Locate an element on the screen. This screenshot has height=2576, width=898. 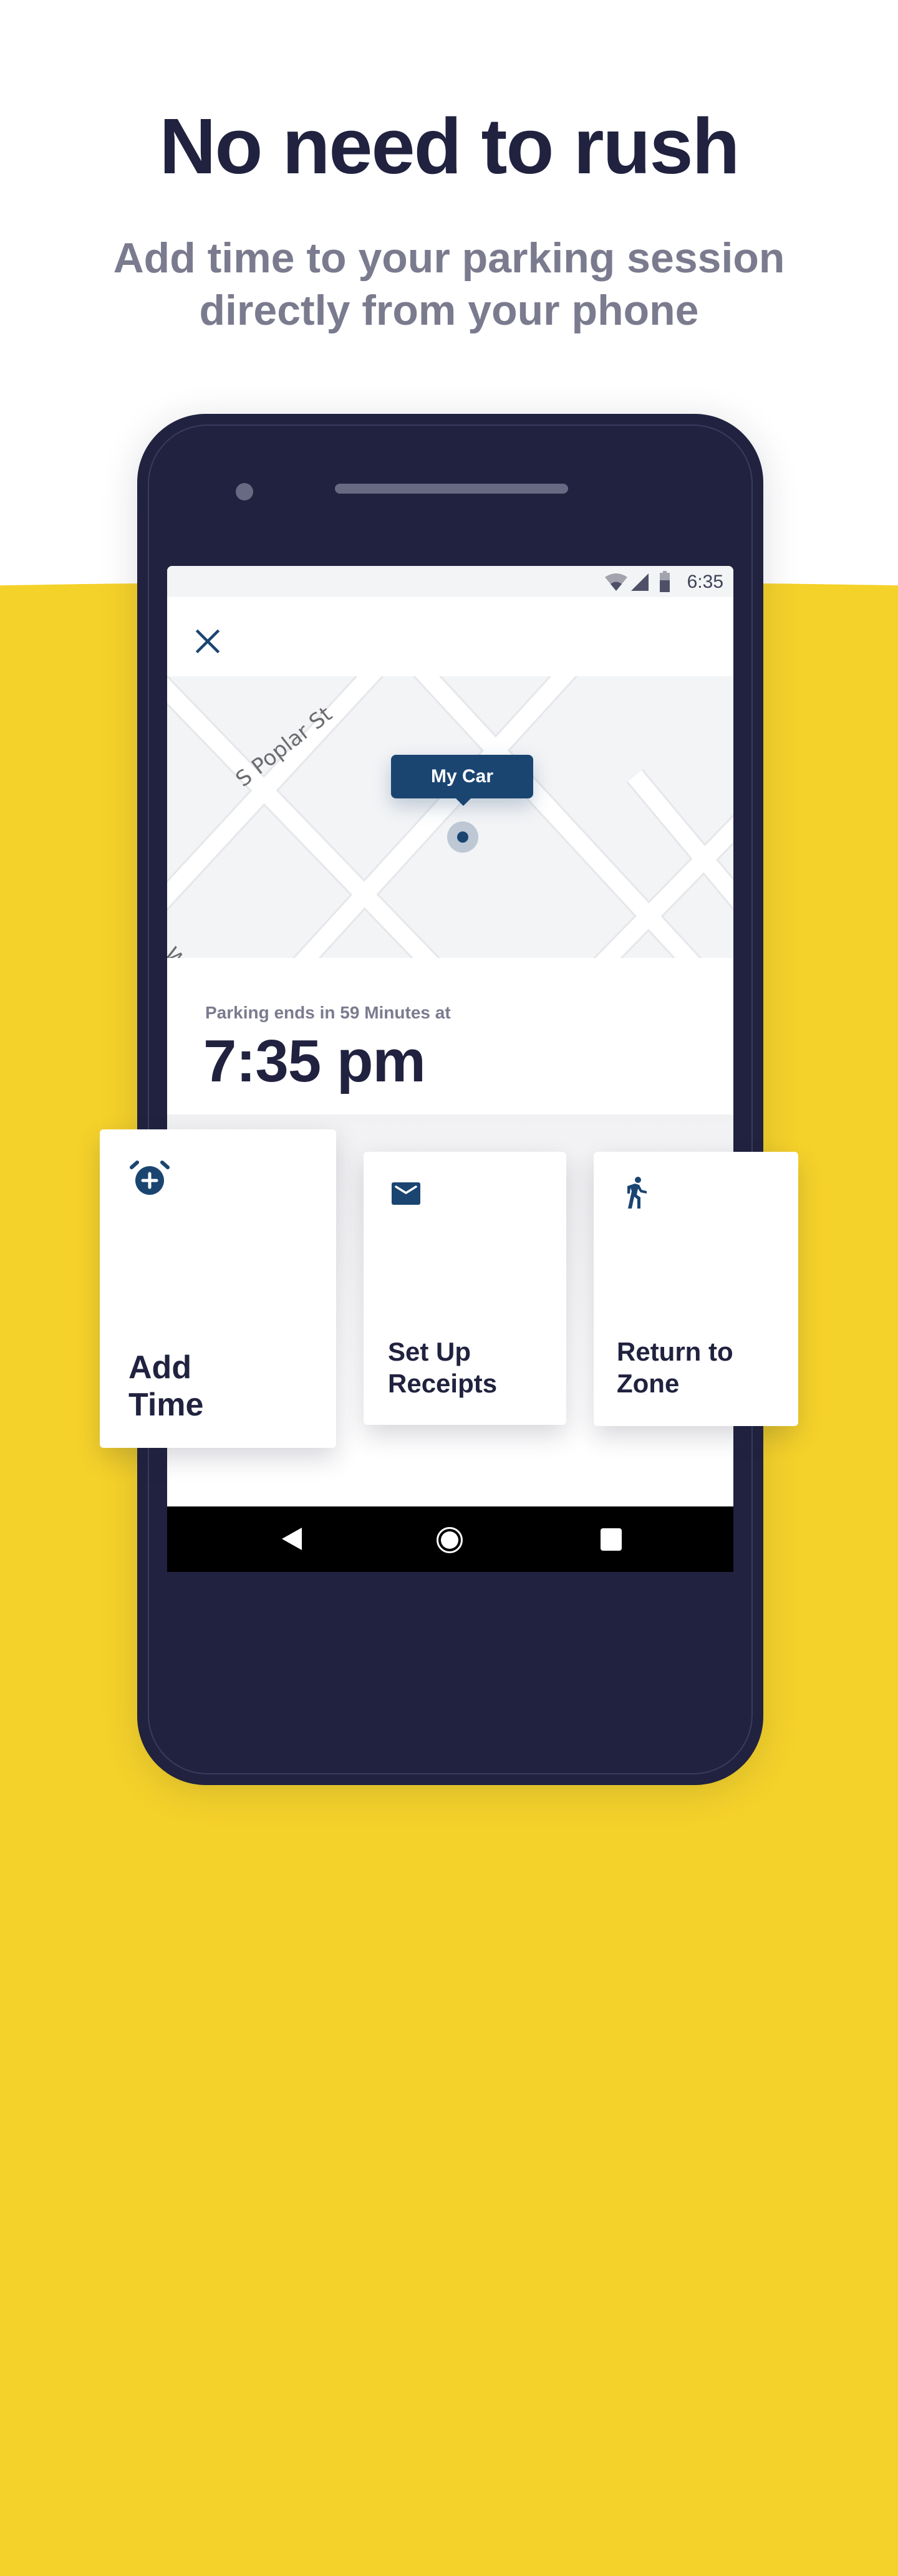
status-bar: 6:35 is located at coordinates (450, 582).